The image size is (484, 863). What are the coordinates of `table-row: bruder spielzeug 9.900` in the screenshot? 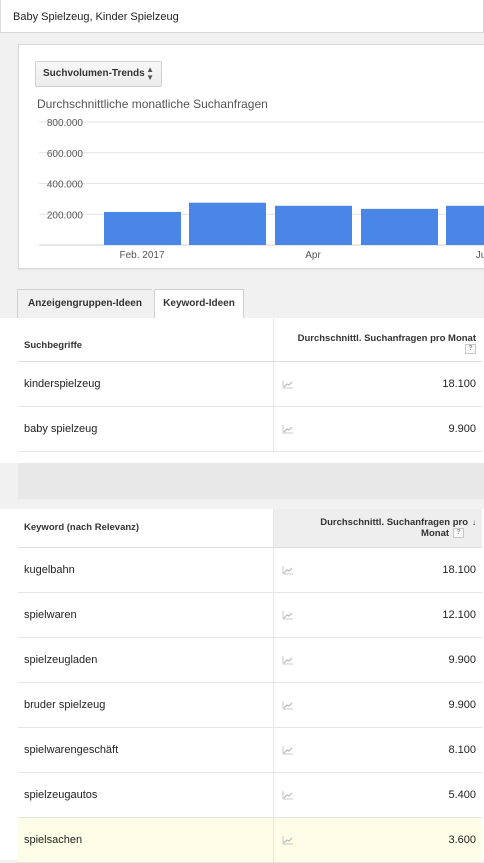 It's located at (250, 705).